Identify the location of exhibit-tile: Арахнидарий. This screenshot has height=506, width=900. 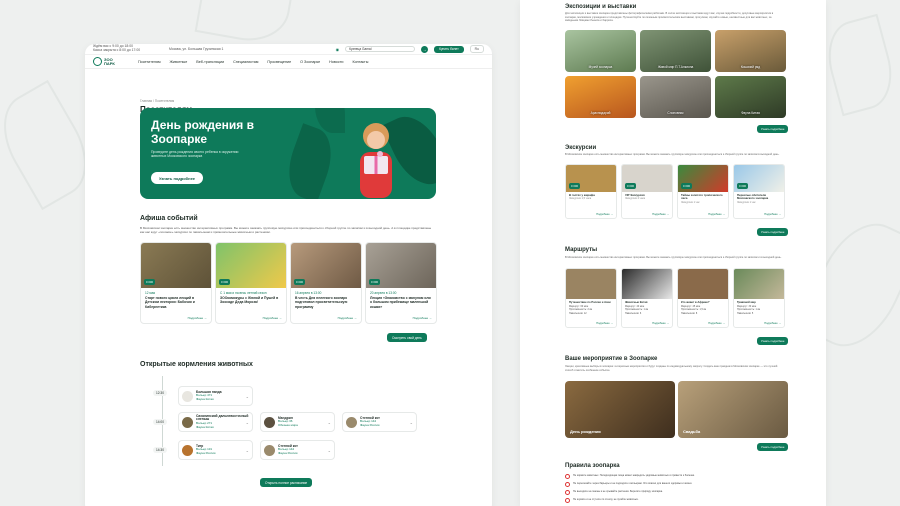
(600, 97).